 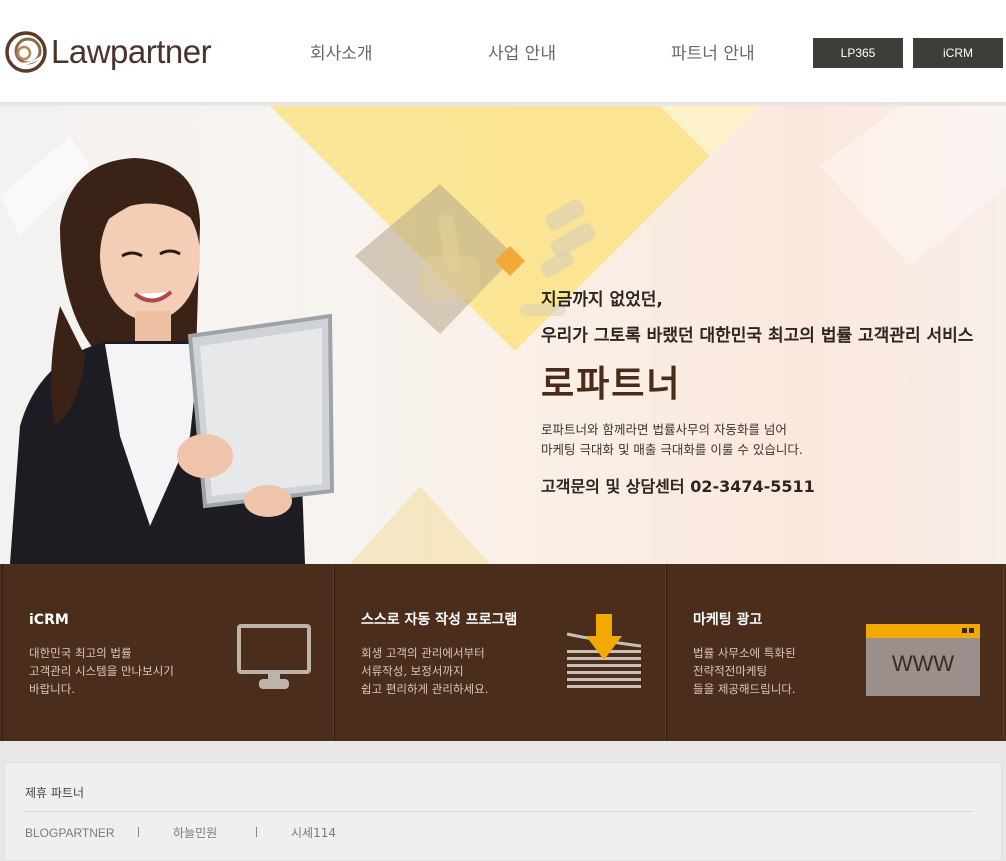 I want to click on logo-text: Lawpartner, so click(x=131, y=51).